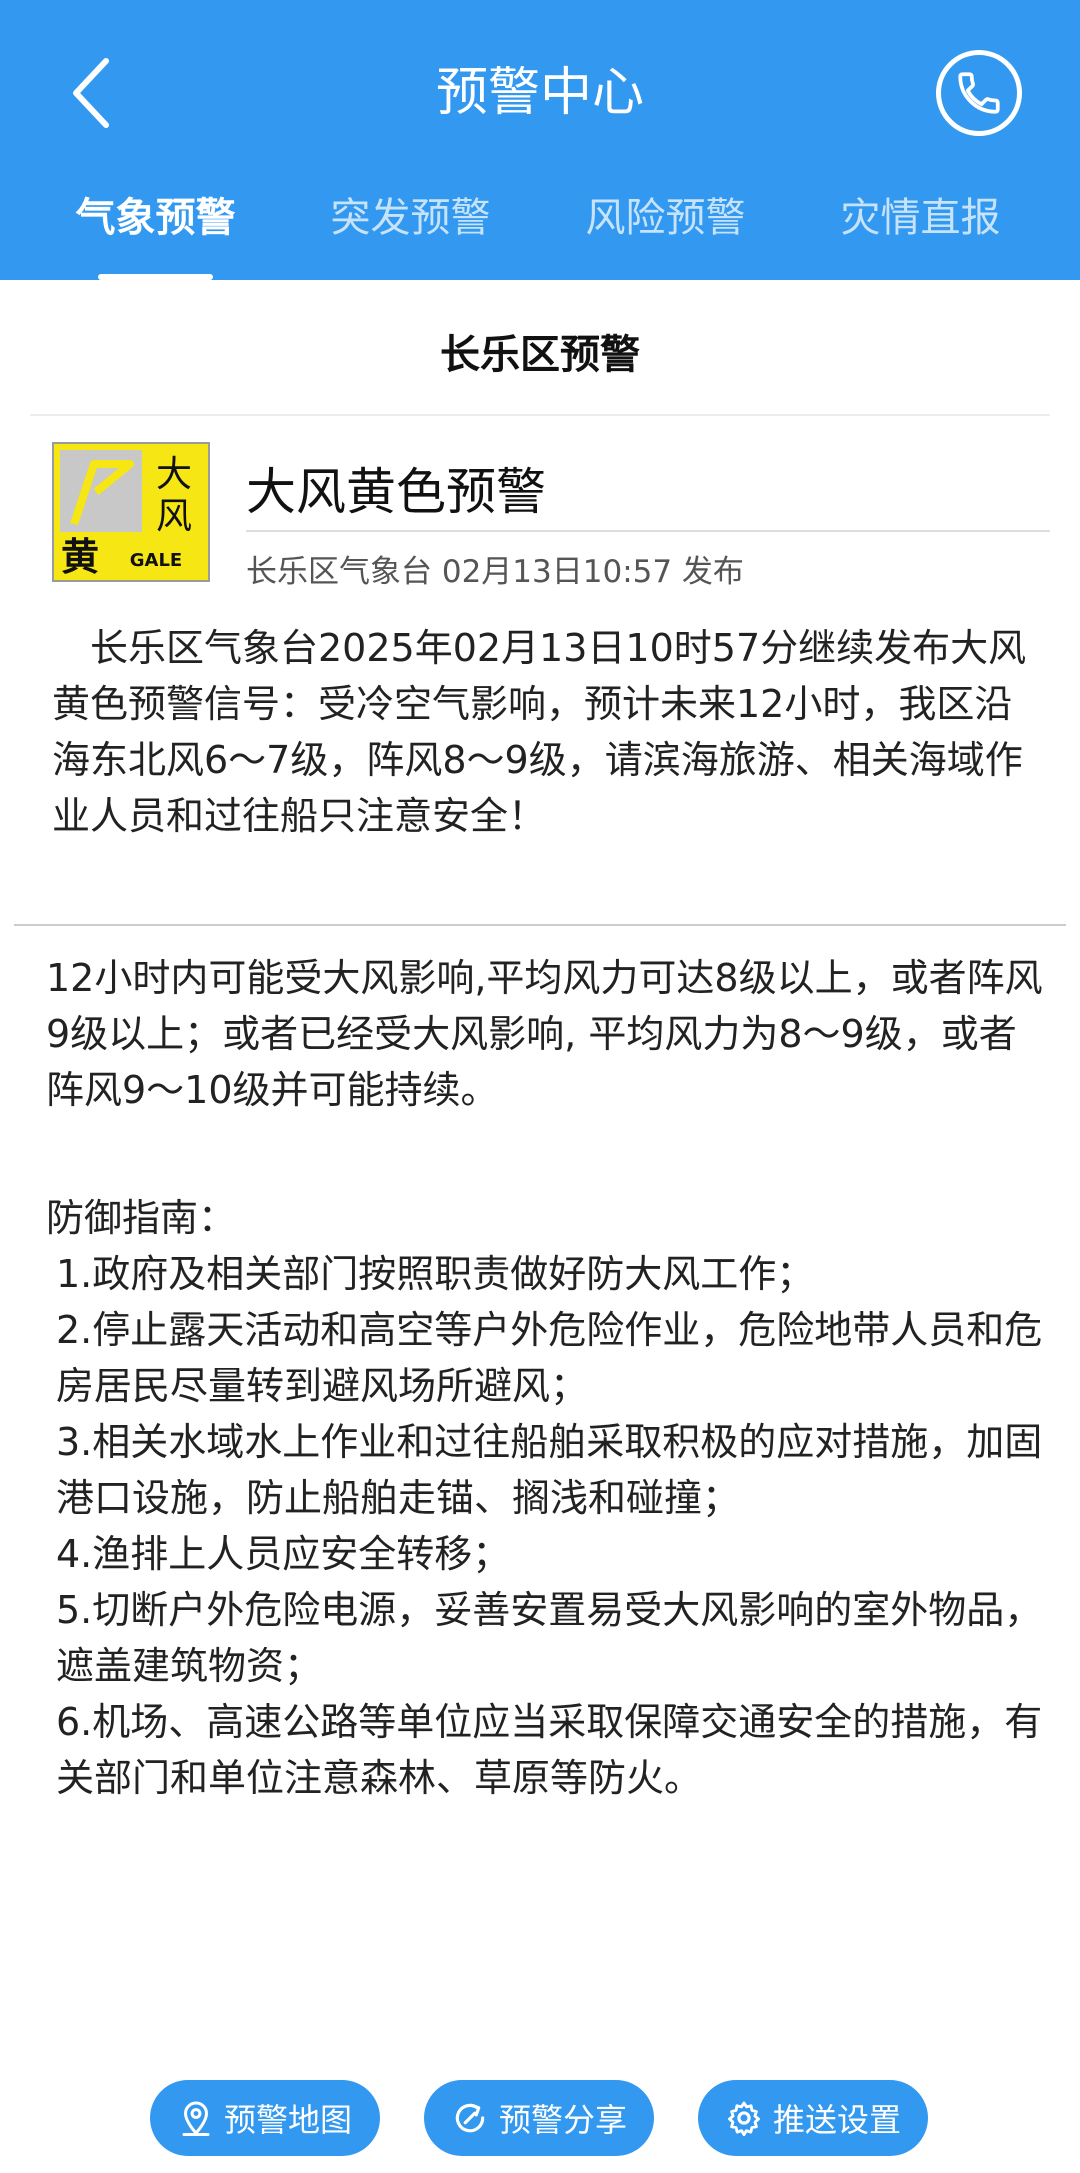 The height and width of the screenshot is (2173, 1080). What do you see at coordinates (410, 218) in the screenshot?
I see `tab-label: 突发预警` at bounding box center [410, 218].